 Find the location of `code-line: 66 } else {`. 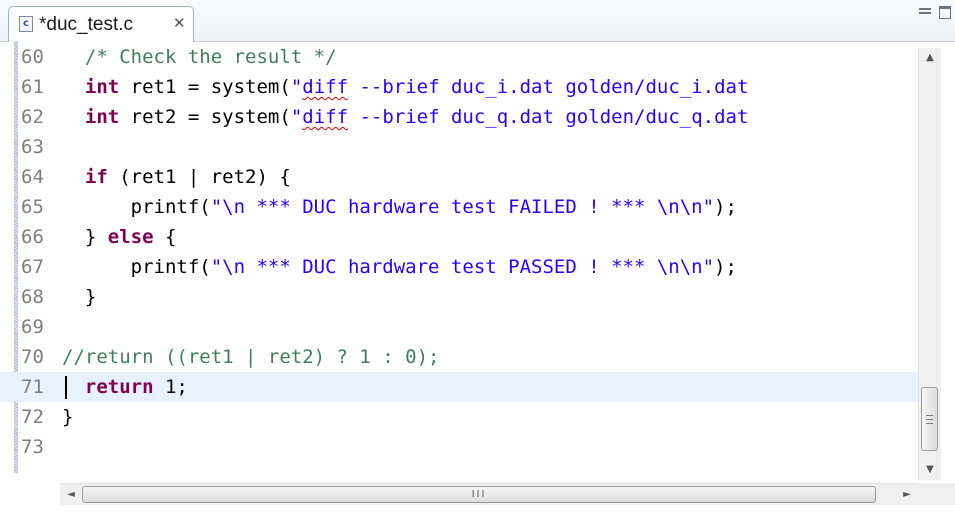

code-line: 66 } else { is located at coordinates (465, 237).